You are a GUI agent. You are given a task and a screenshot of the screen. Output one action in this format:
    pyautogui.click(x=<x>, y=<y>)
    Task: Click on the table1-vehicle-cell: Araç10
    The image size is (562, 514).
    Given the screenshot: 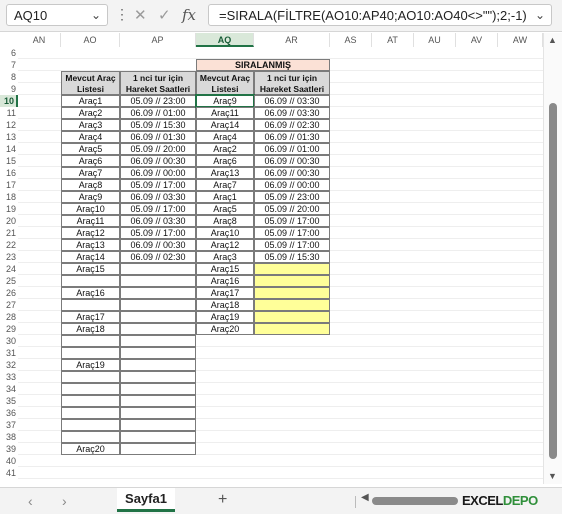 What is the action you would take?
    pyautogui.click(x=90, y=209)
    